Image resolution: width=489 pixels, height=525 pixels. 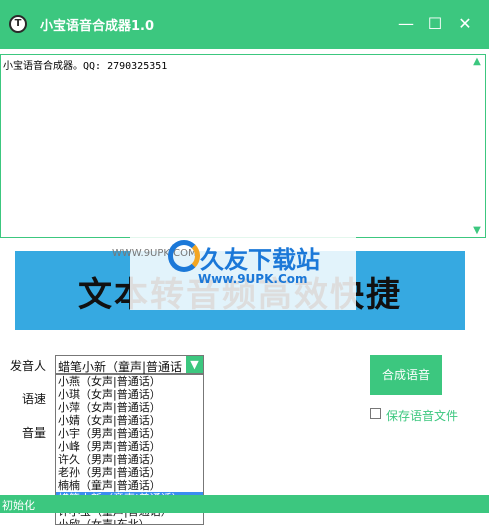 I want to click on maximize-button: ☐, so click(x=435, y=24).